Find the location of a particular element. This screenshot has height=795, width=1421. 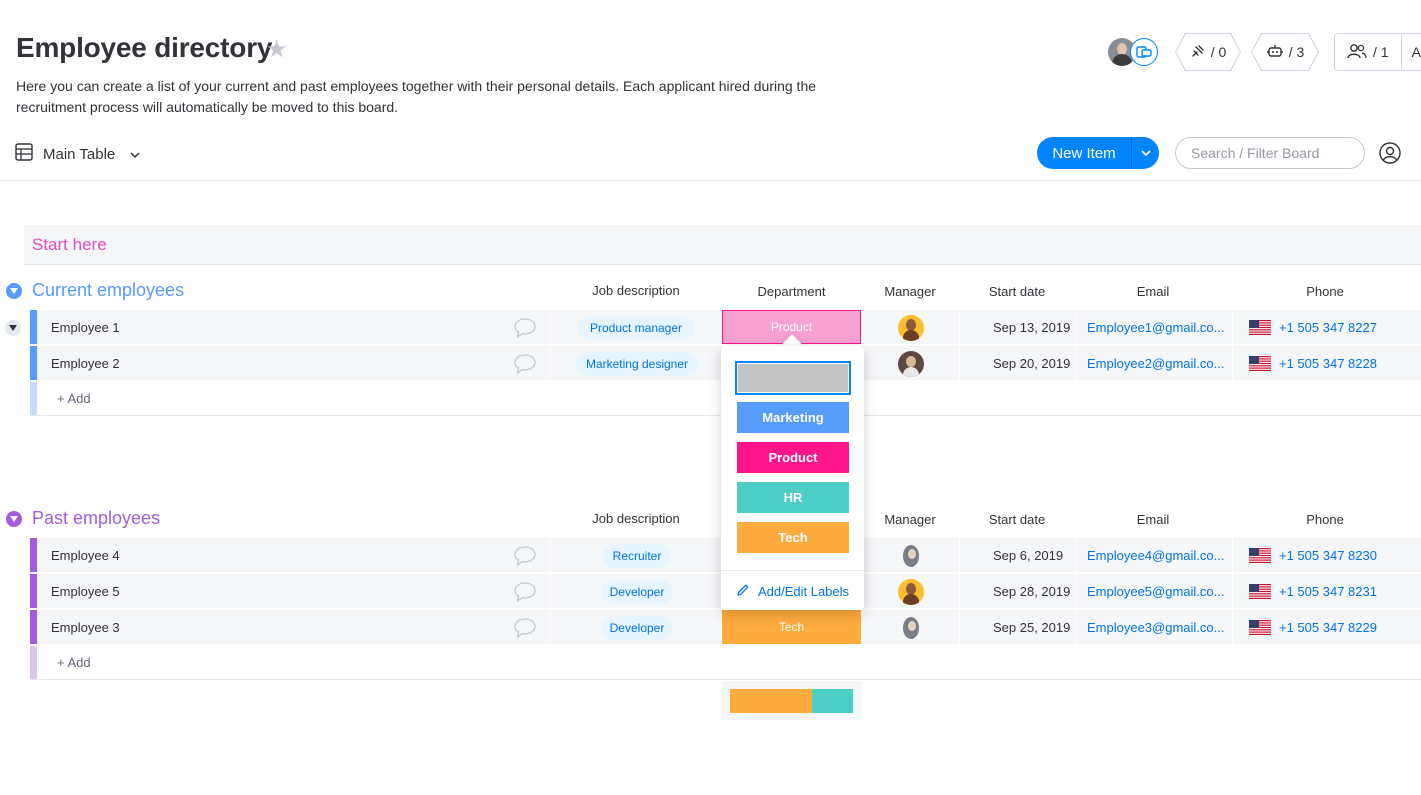

view-label: Main Table is located at coordinates (79, 154).